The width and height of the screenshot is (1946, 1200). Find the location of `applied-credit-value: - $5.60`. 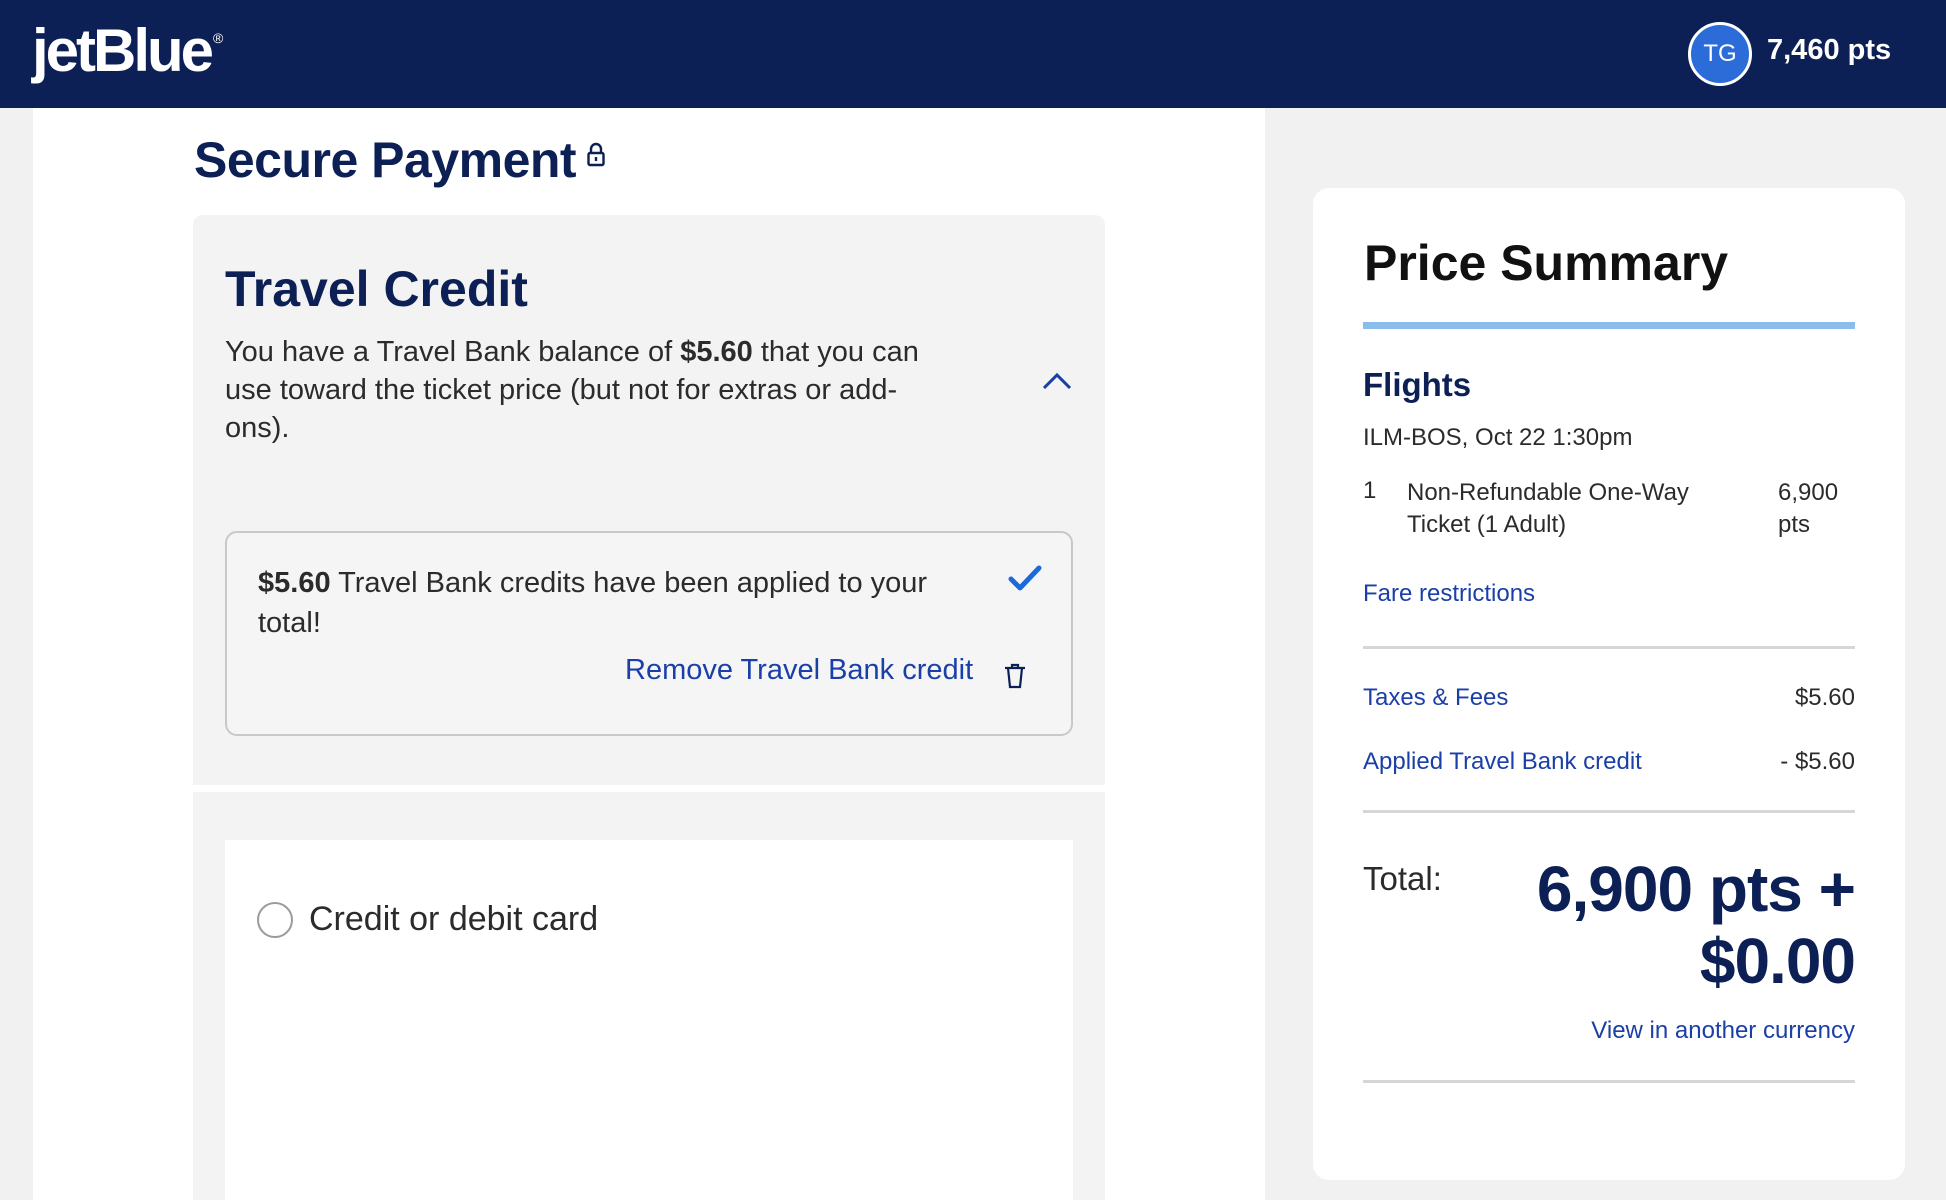

applied-credit-value: - $5.60 is located at coordinates (1817, 761).